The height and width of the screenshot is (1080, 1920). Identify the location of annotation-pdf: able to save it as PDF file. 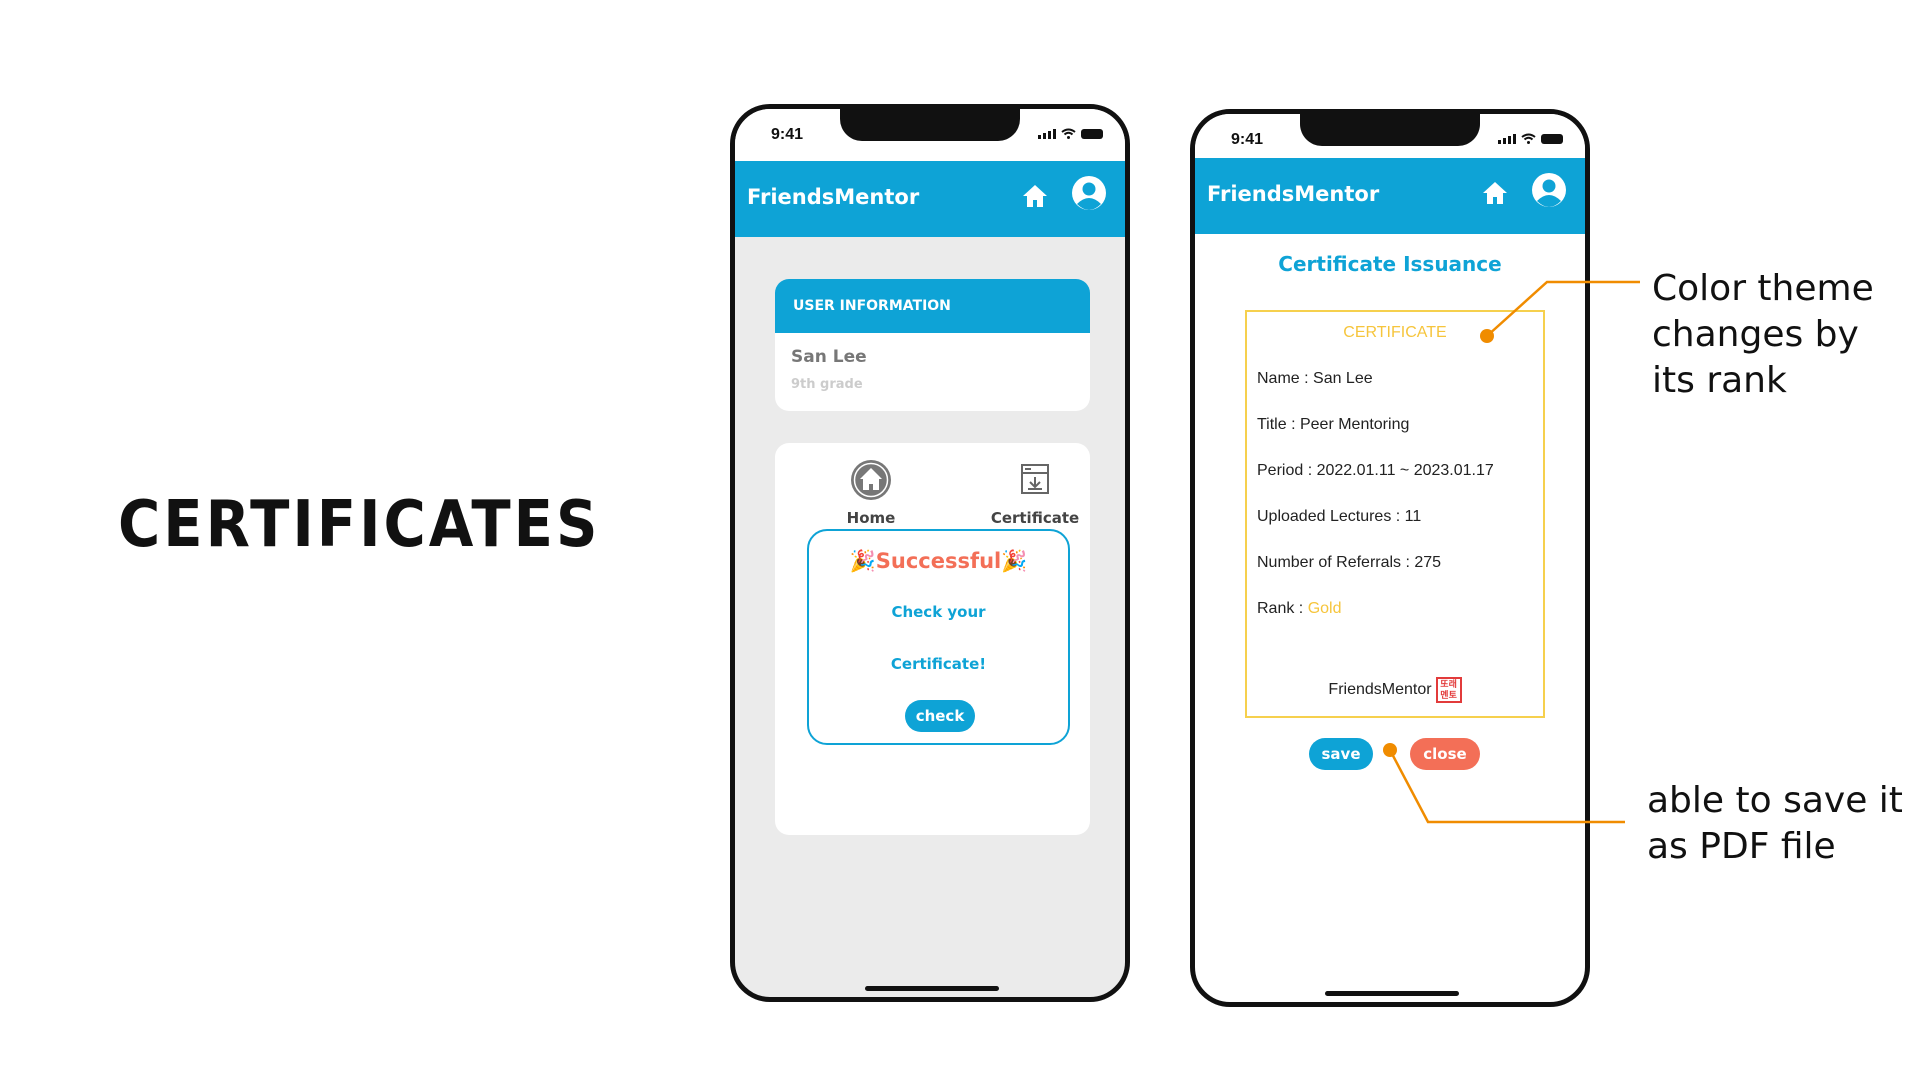
(1775, 823).